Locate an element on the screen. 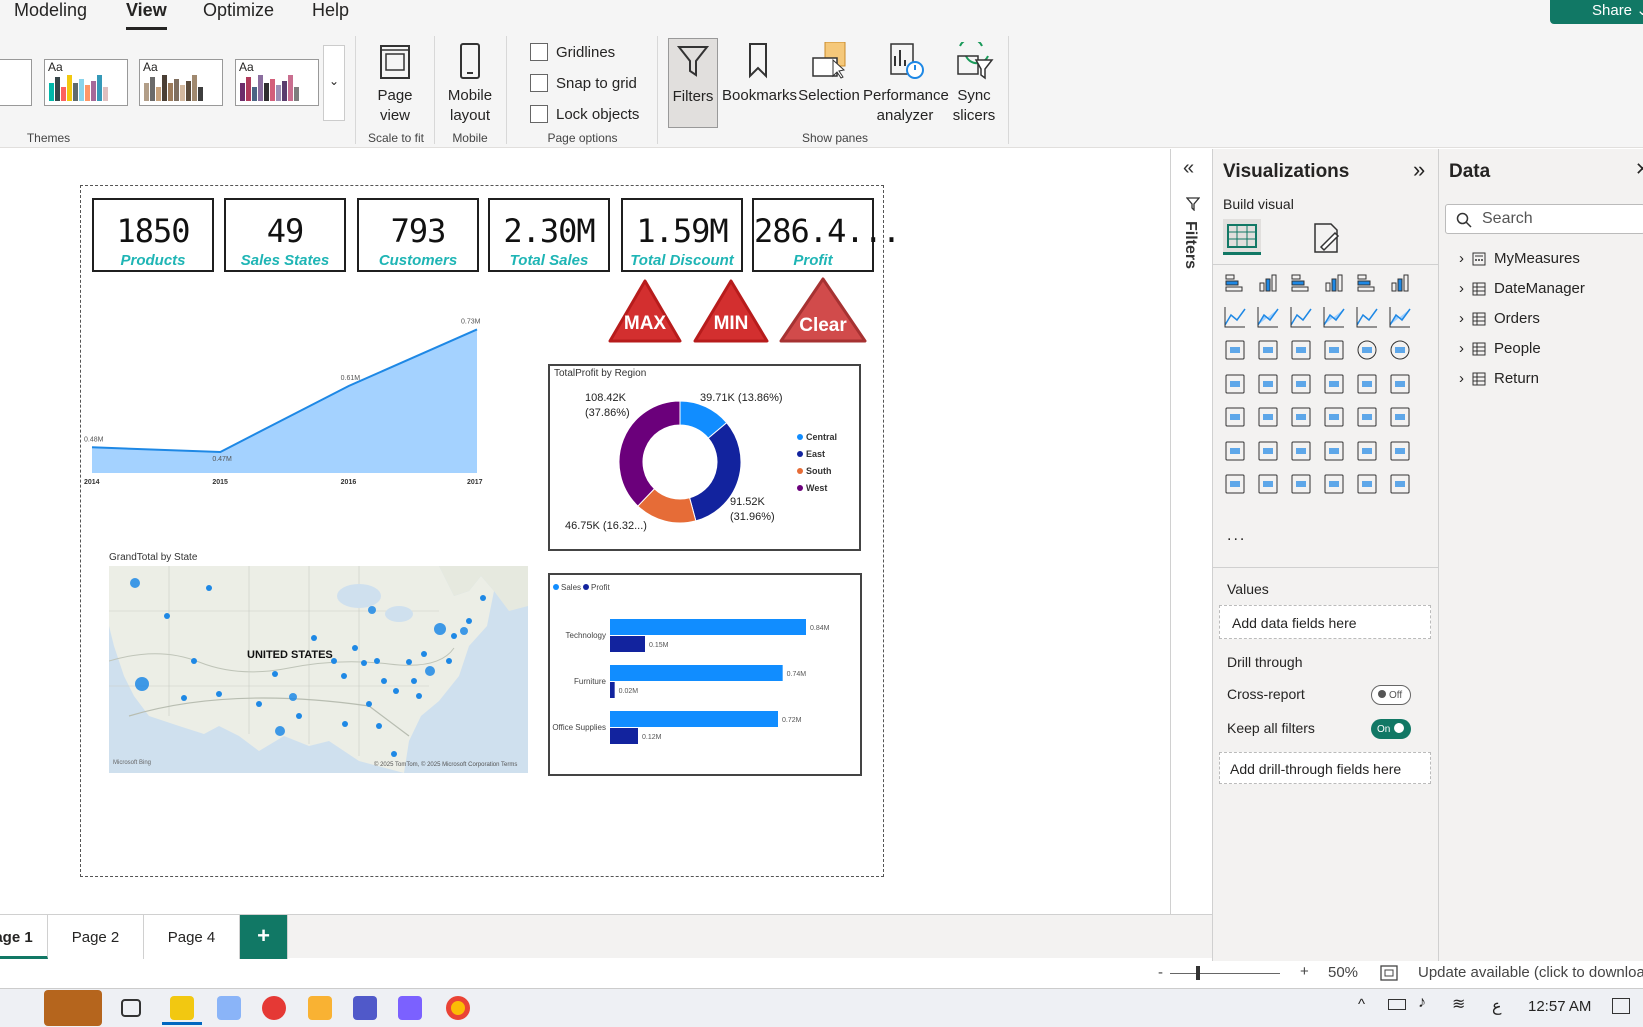  zoom-in-button: + is located at coordinates (1304, 971).